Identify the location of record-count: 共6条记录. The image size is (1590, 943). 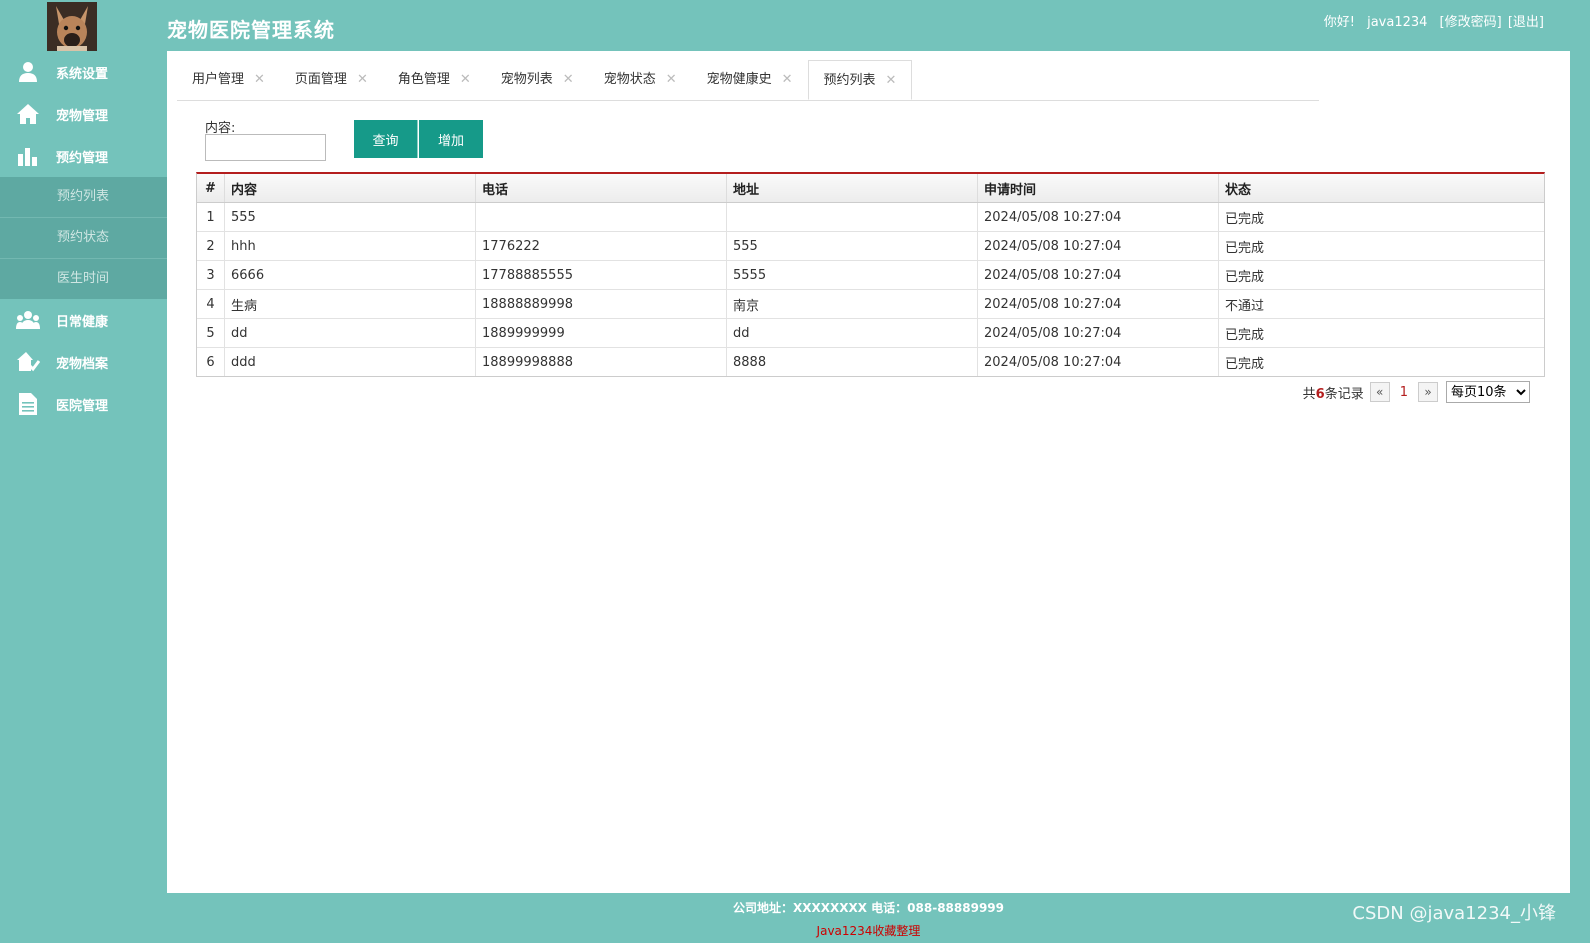
(1333, 392).